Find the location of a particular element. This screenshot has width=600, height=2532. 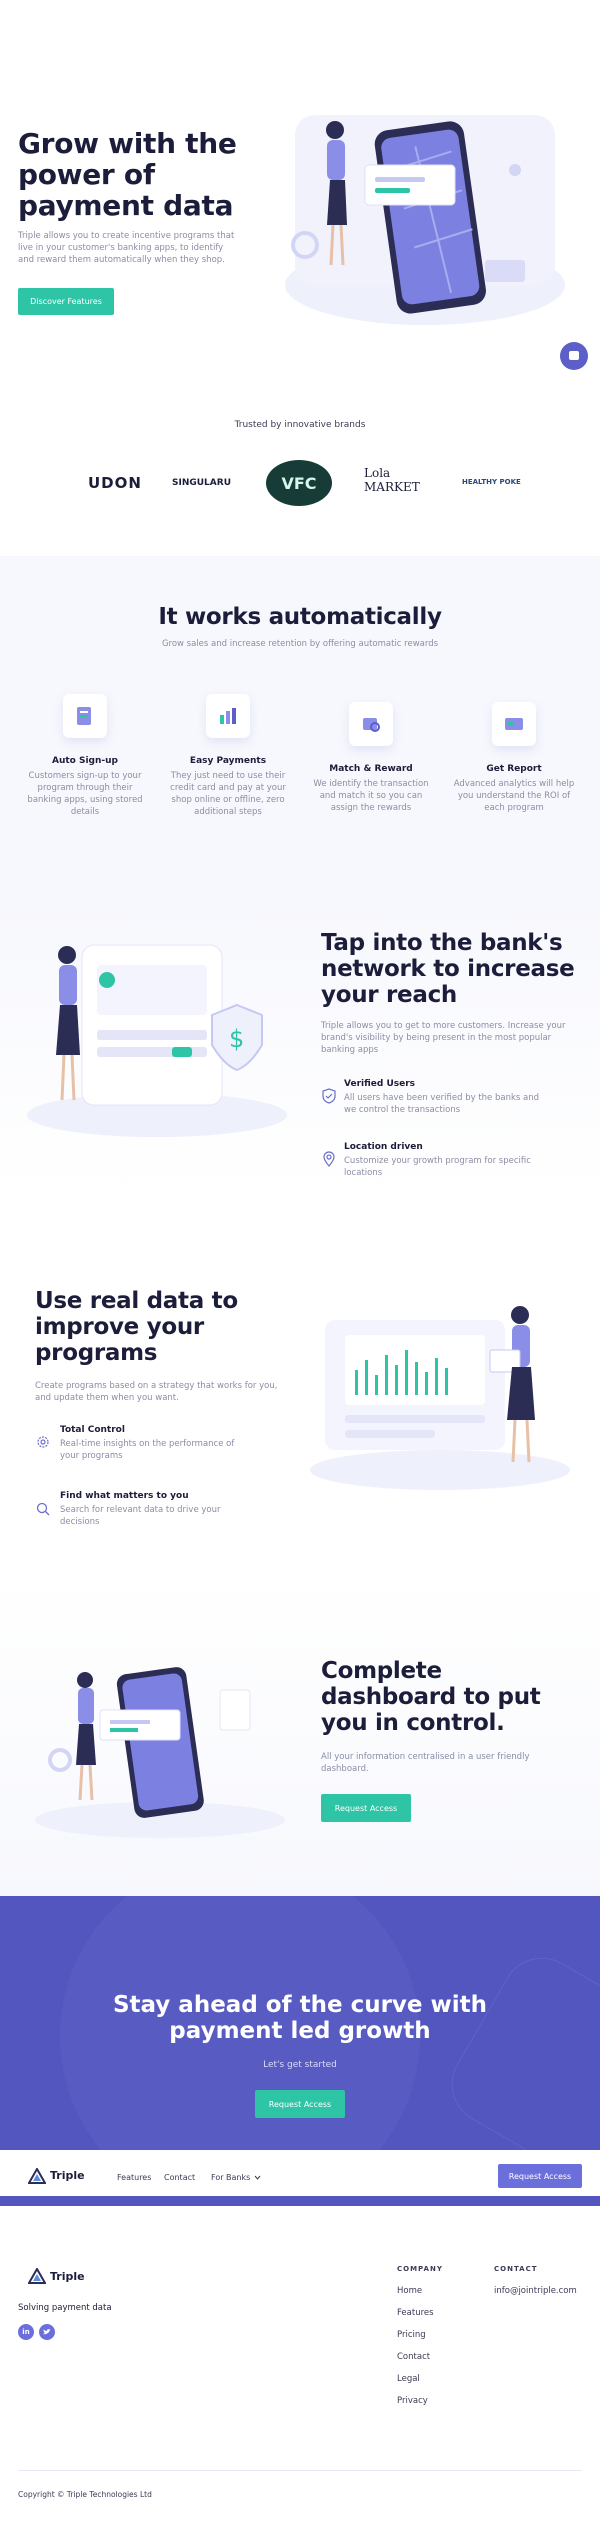

brands-heading: Trusted by innovative brands is located at coordinates (300, 425).